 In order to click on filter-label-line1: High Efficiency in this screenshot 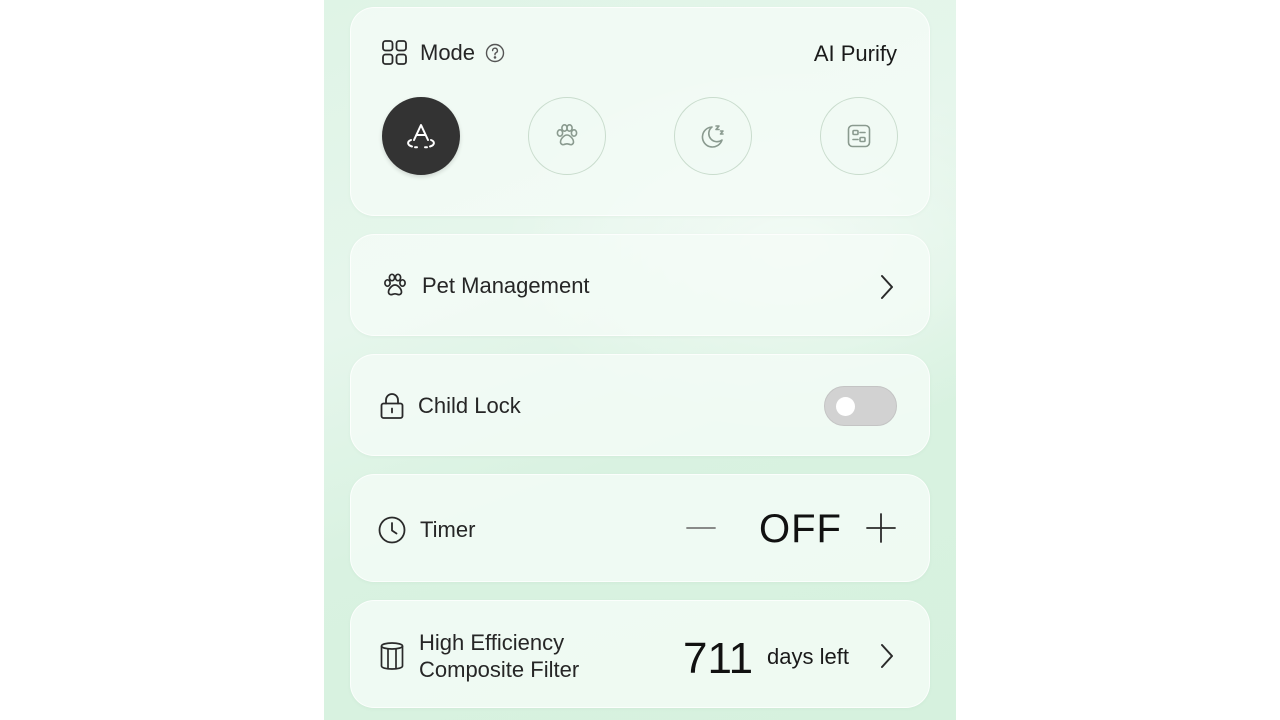, I will do `click(492, 642)`.